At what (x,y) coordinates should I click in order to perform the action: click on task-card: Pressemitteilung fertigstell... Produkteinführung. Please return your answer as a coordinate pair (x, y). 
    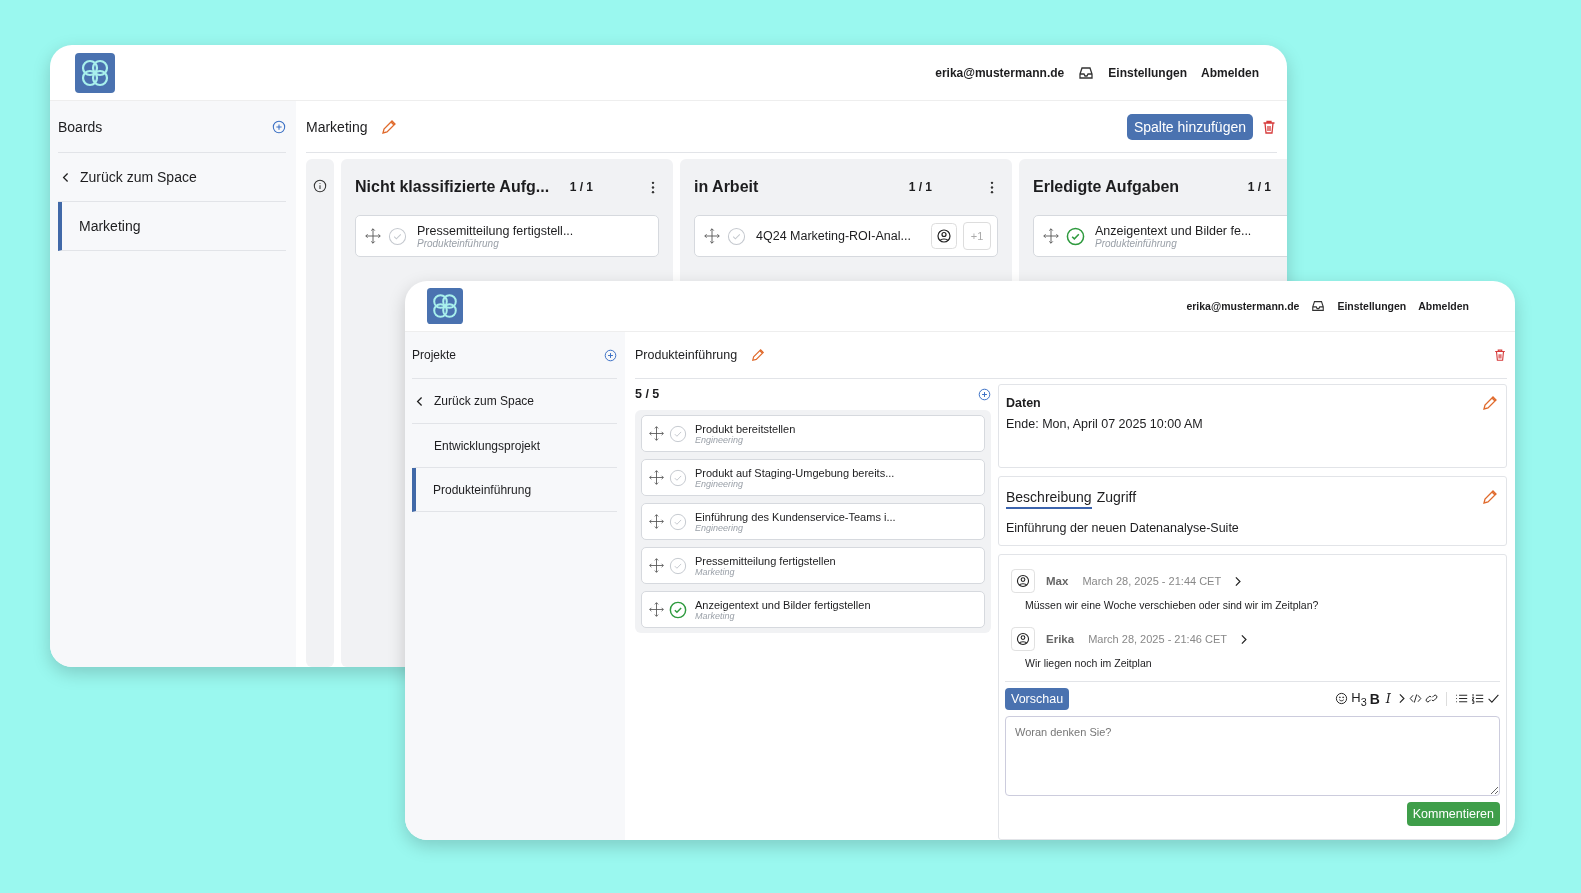
    Looking at the image, I should click on (507, 236).